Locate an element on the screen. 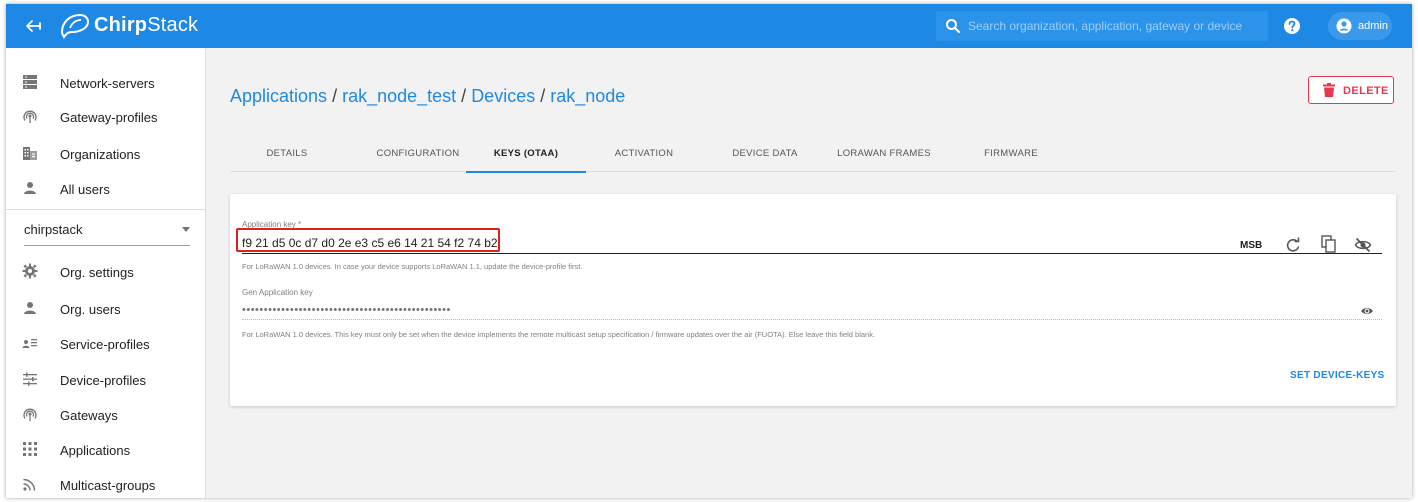  sidebar-item-label: All users is located at coordinates (85, 189).